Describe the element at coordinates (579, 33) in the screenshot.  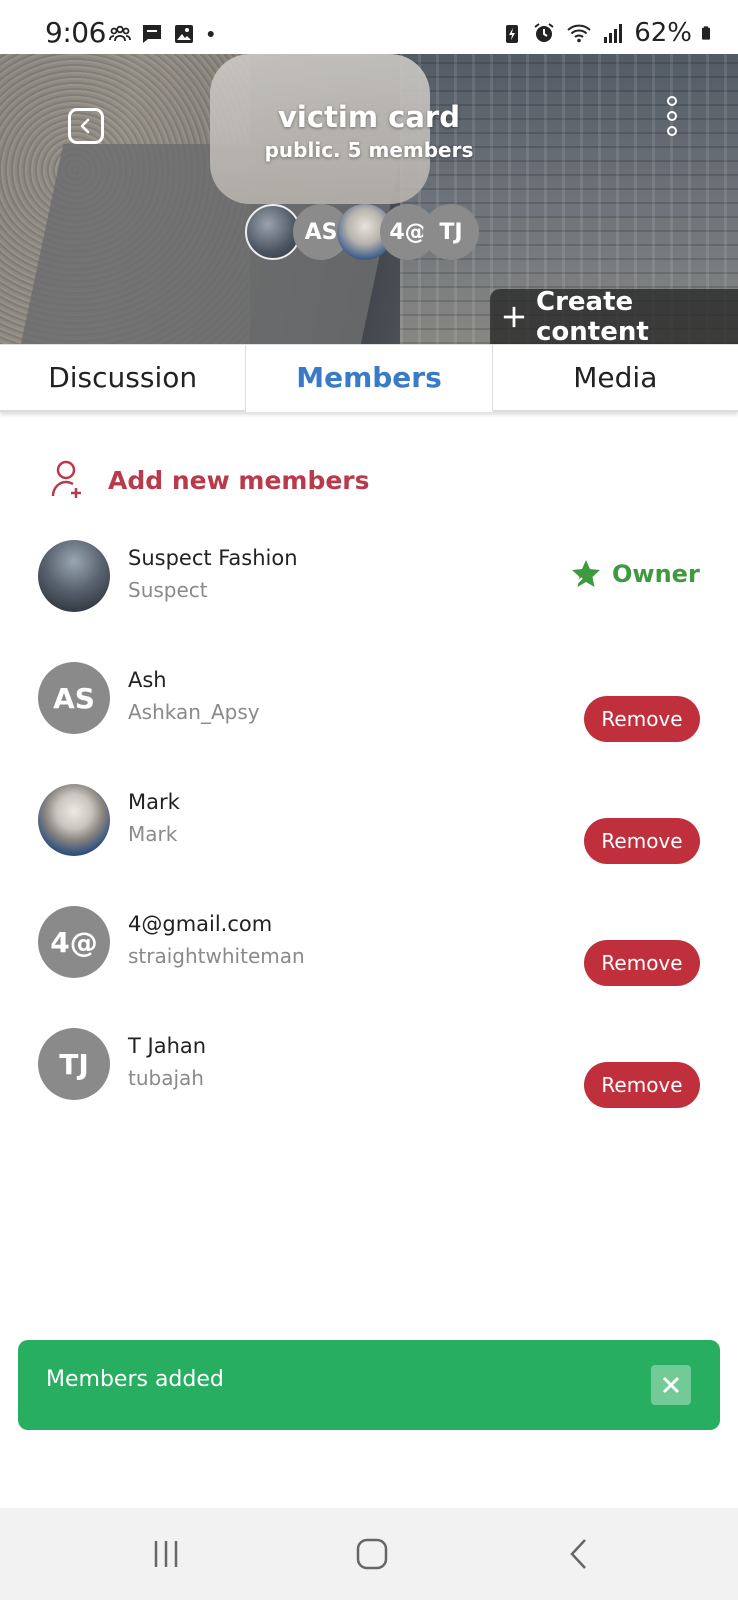
I see `wifi-icon` at that location.